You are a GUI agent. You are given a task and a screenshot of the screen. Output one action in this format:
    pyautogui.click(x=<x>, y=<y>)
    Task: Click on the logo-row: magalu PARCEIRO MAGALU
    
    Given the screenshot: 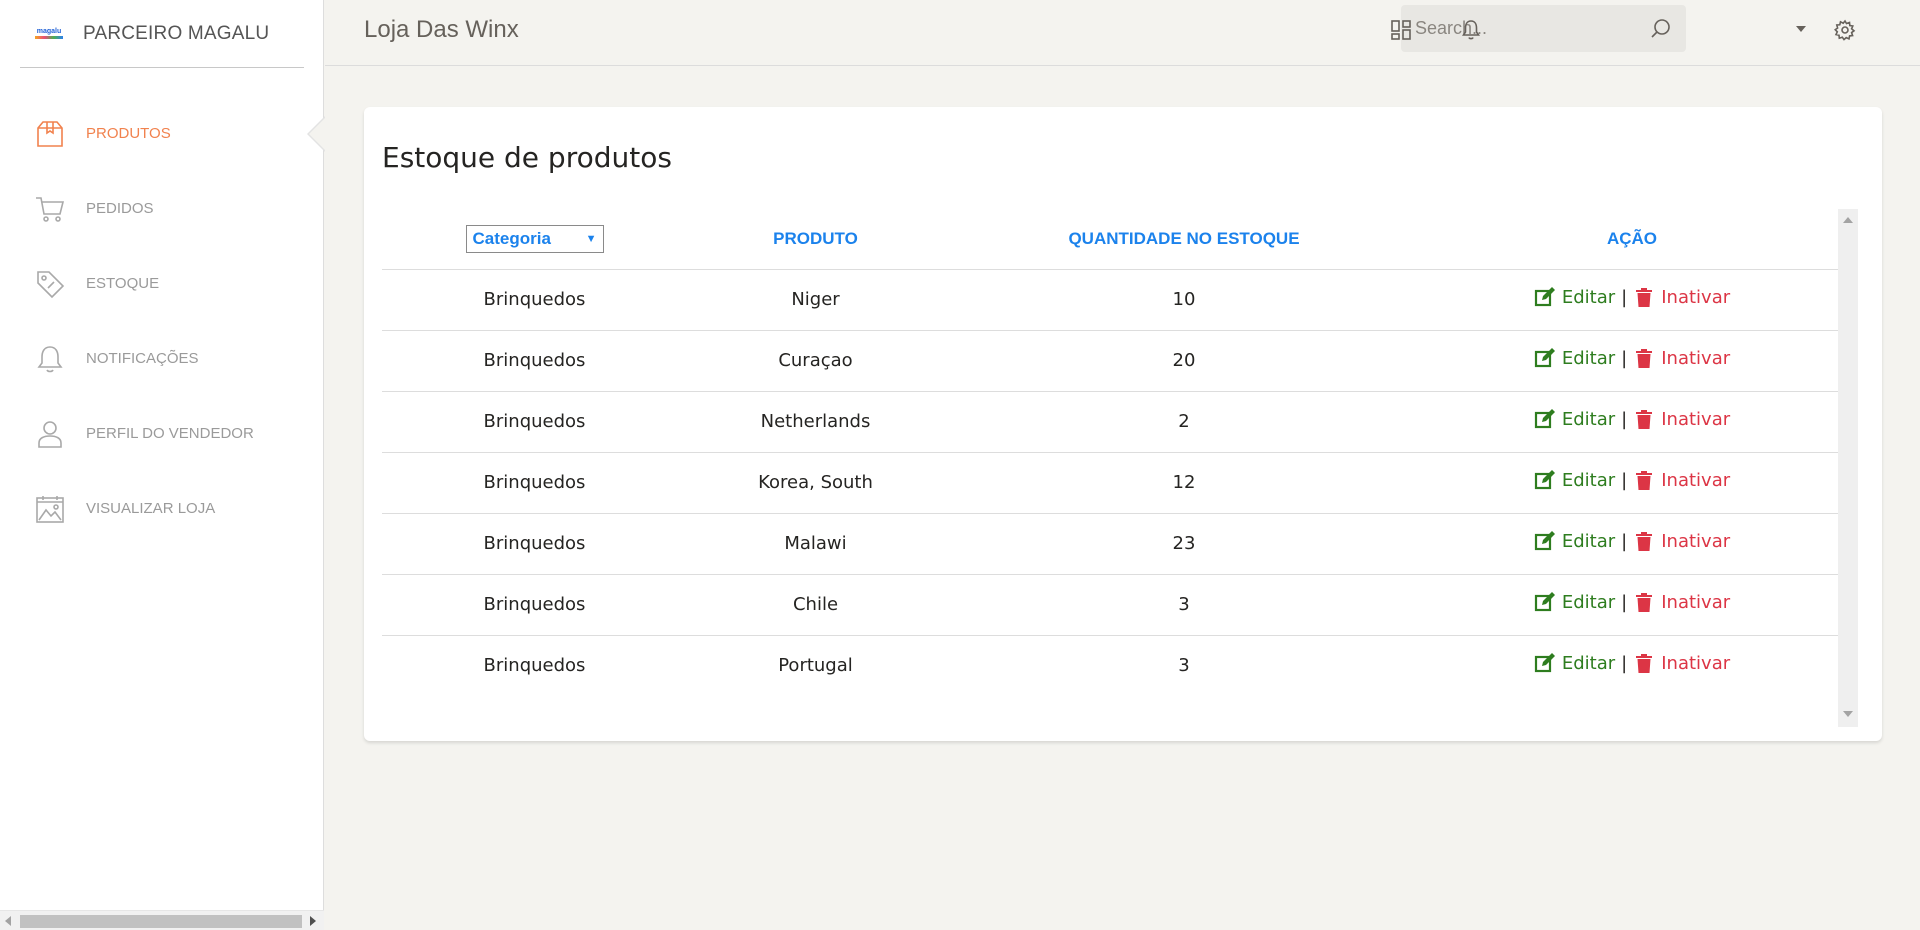 What is the action you would take?
    pyautogui.click(x=162, y=34)
    